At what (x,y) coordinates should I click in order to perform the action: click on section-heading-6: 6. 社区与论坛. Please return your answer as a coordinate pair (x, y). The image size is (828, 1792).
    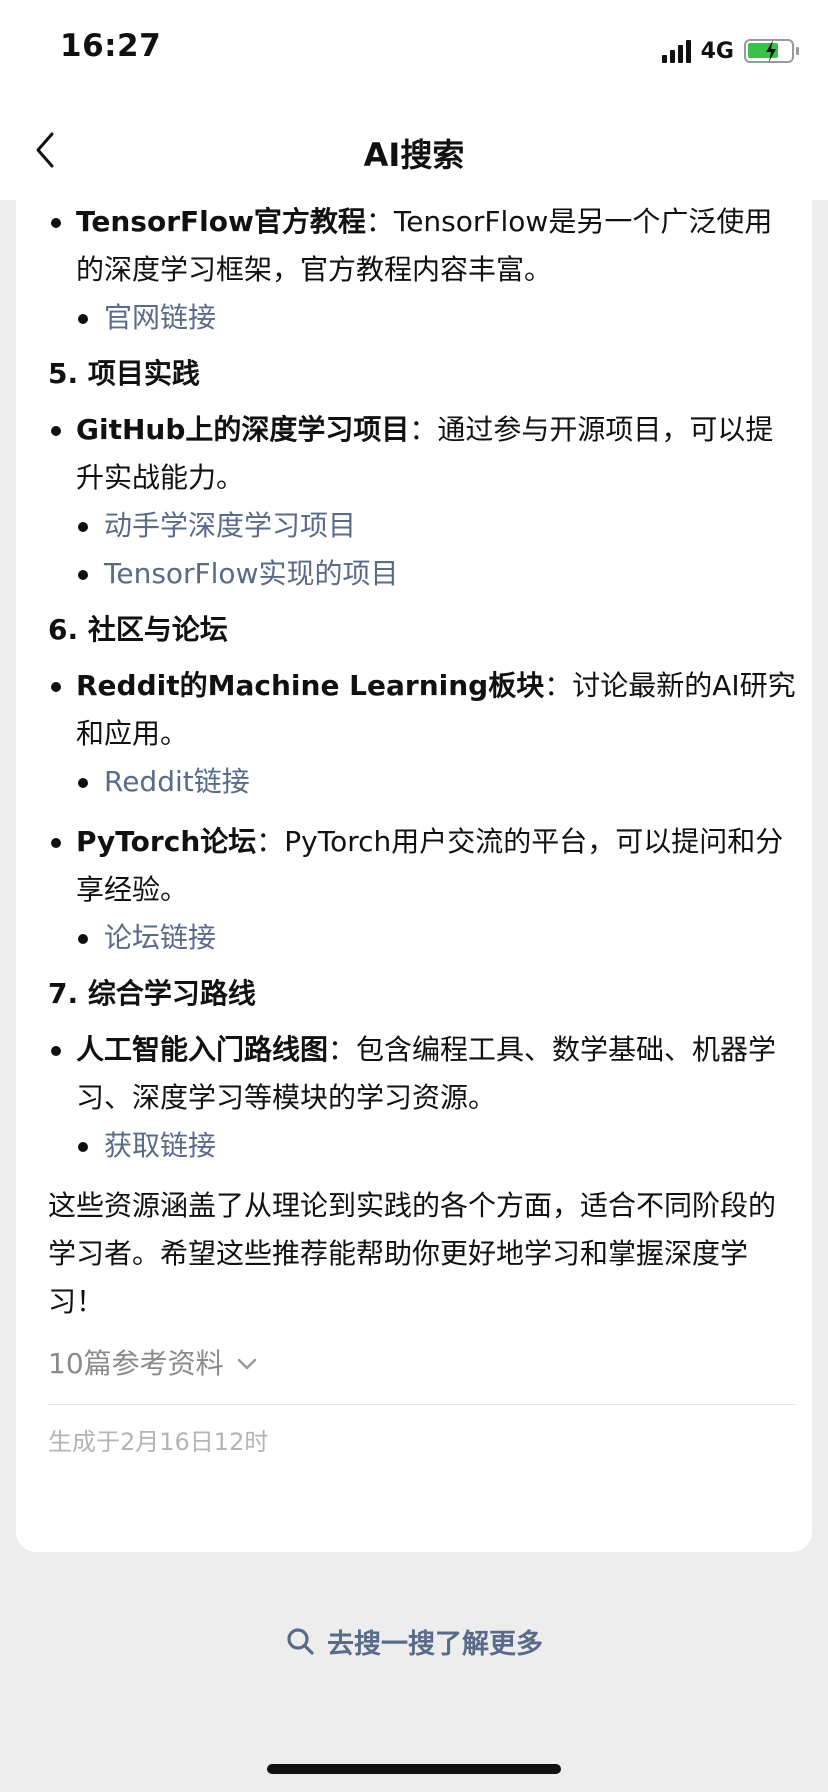
    Looking at the image, I should click on (138, 629).